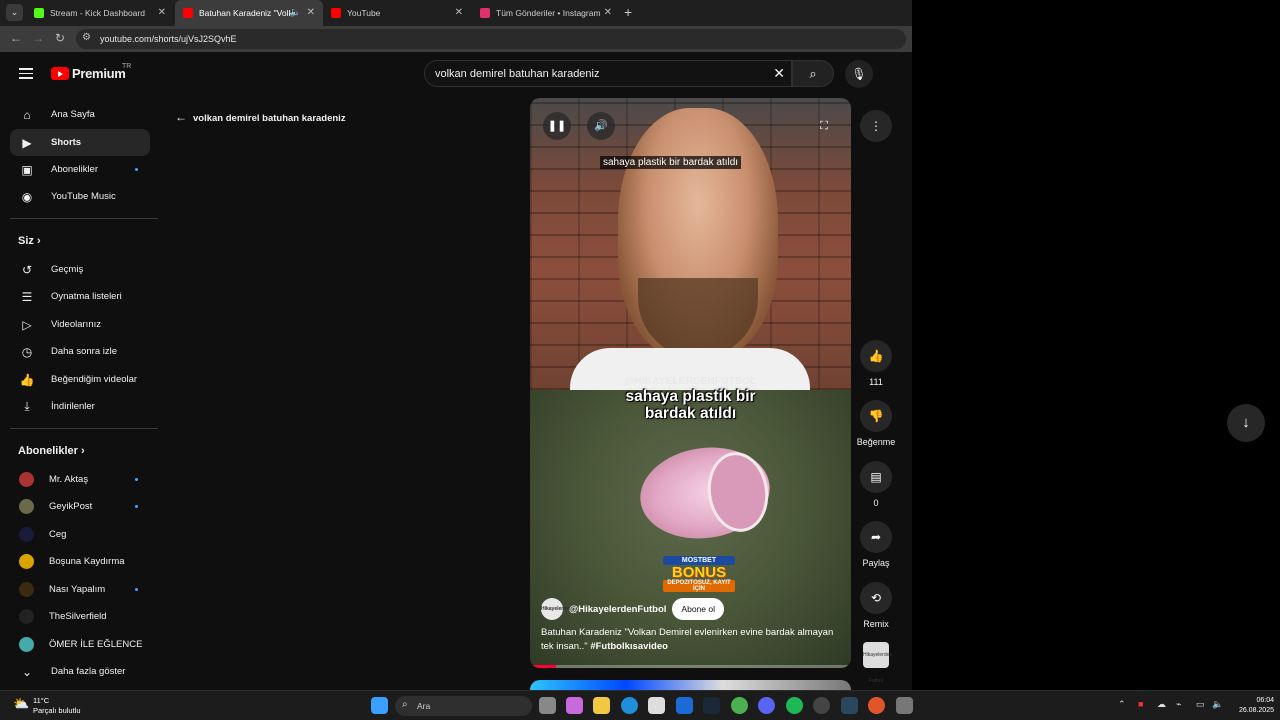  Describe the element at coordinates (813, 73) in the screenshot. I see `search-button: ⌕` at that location.